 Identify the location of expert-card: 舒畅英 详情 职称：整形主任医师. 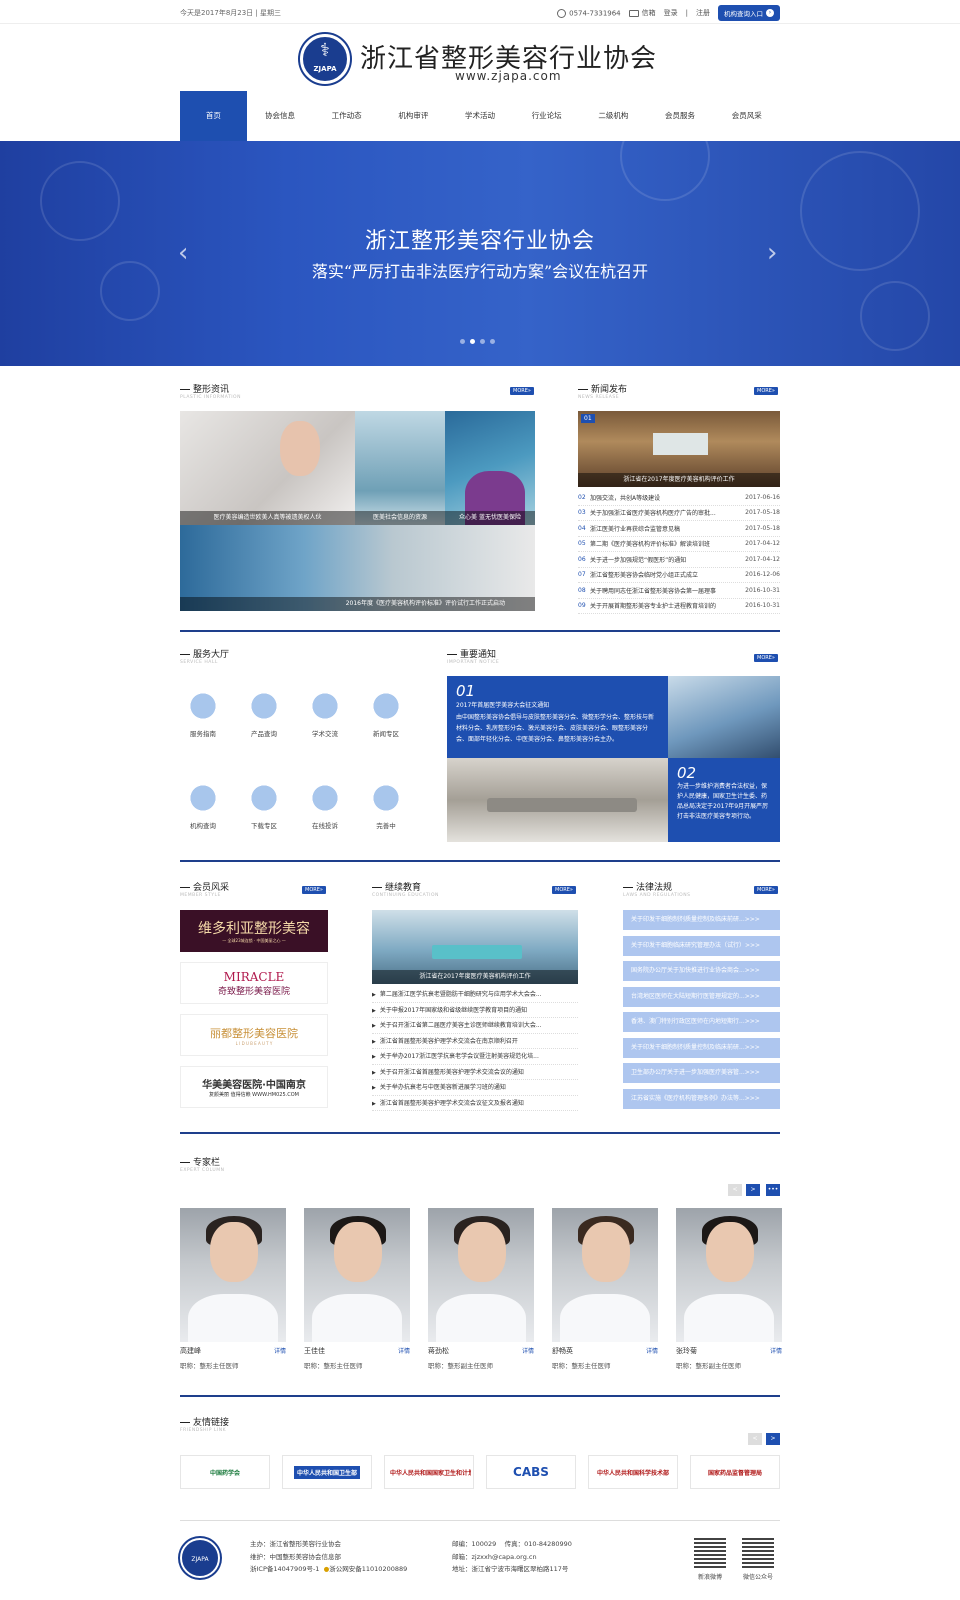
(605, 1289).